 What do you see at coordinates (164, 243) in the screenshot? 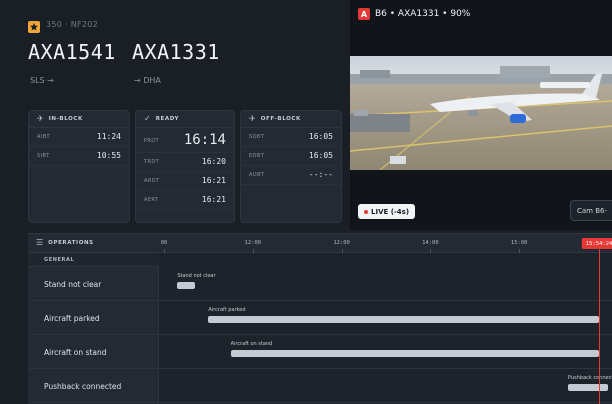
I see `timeline-tick-label: 00` at bounding box center [164, 243].